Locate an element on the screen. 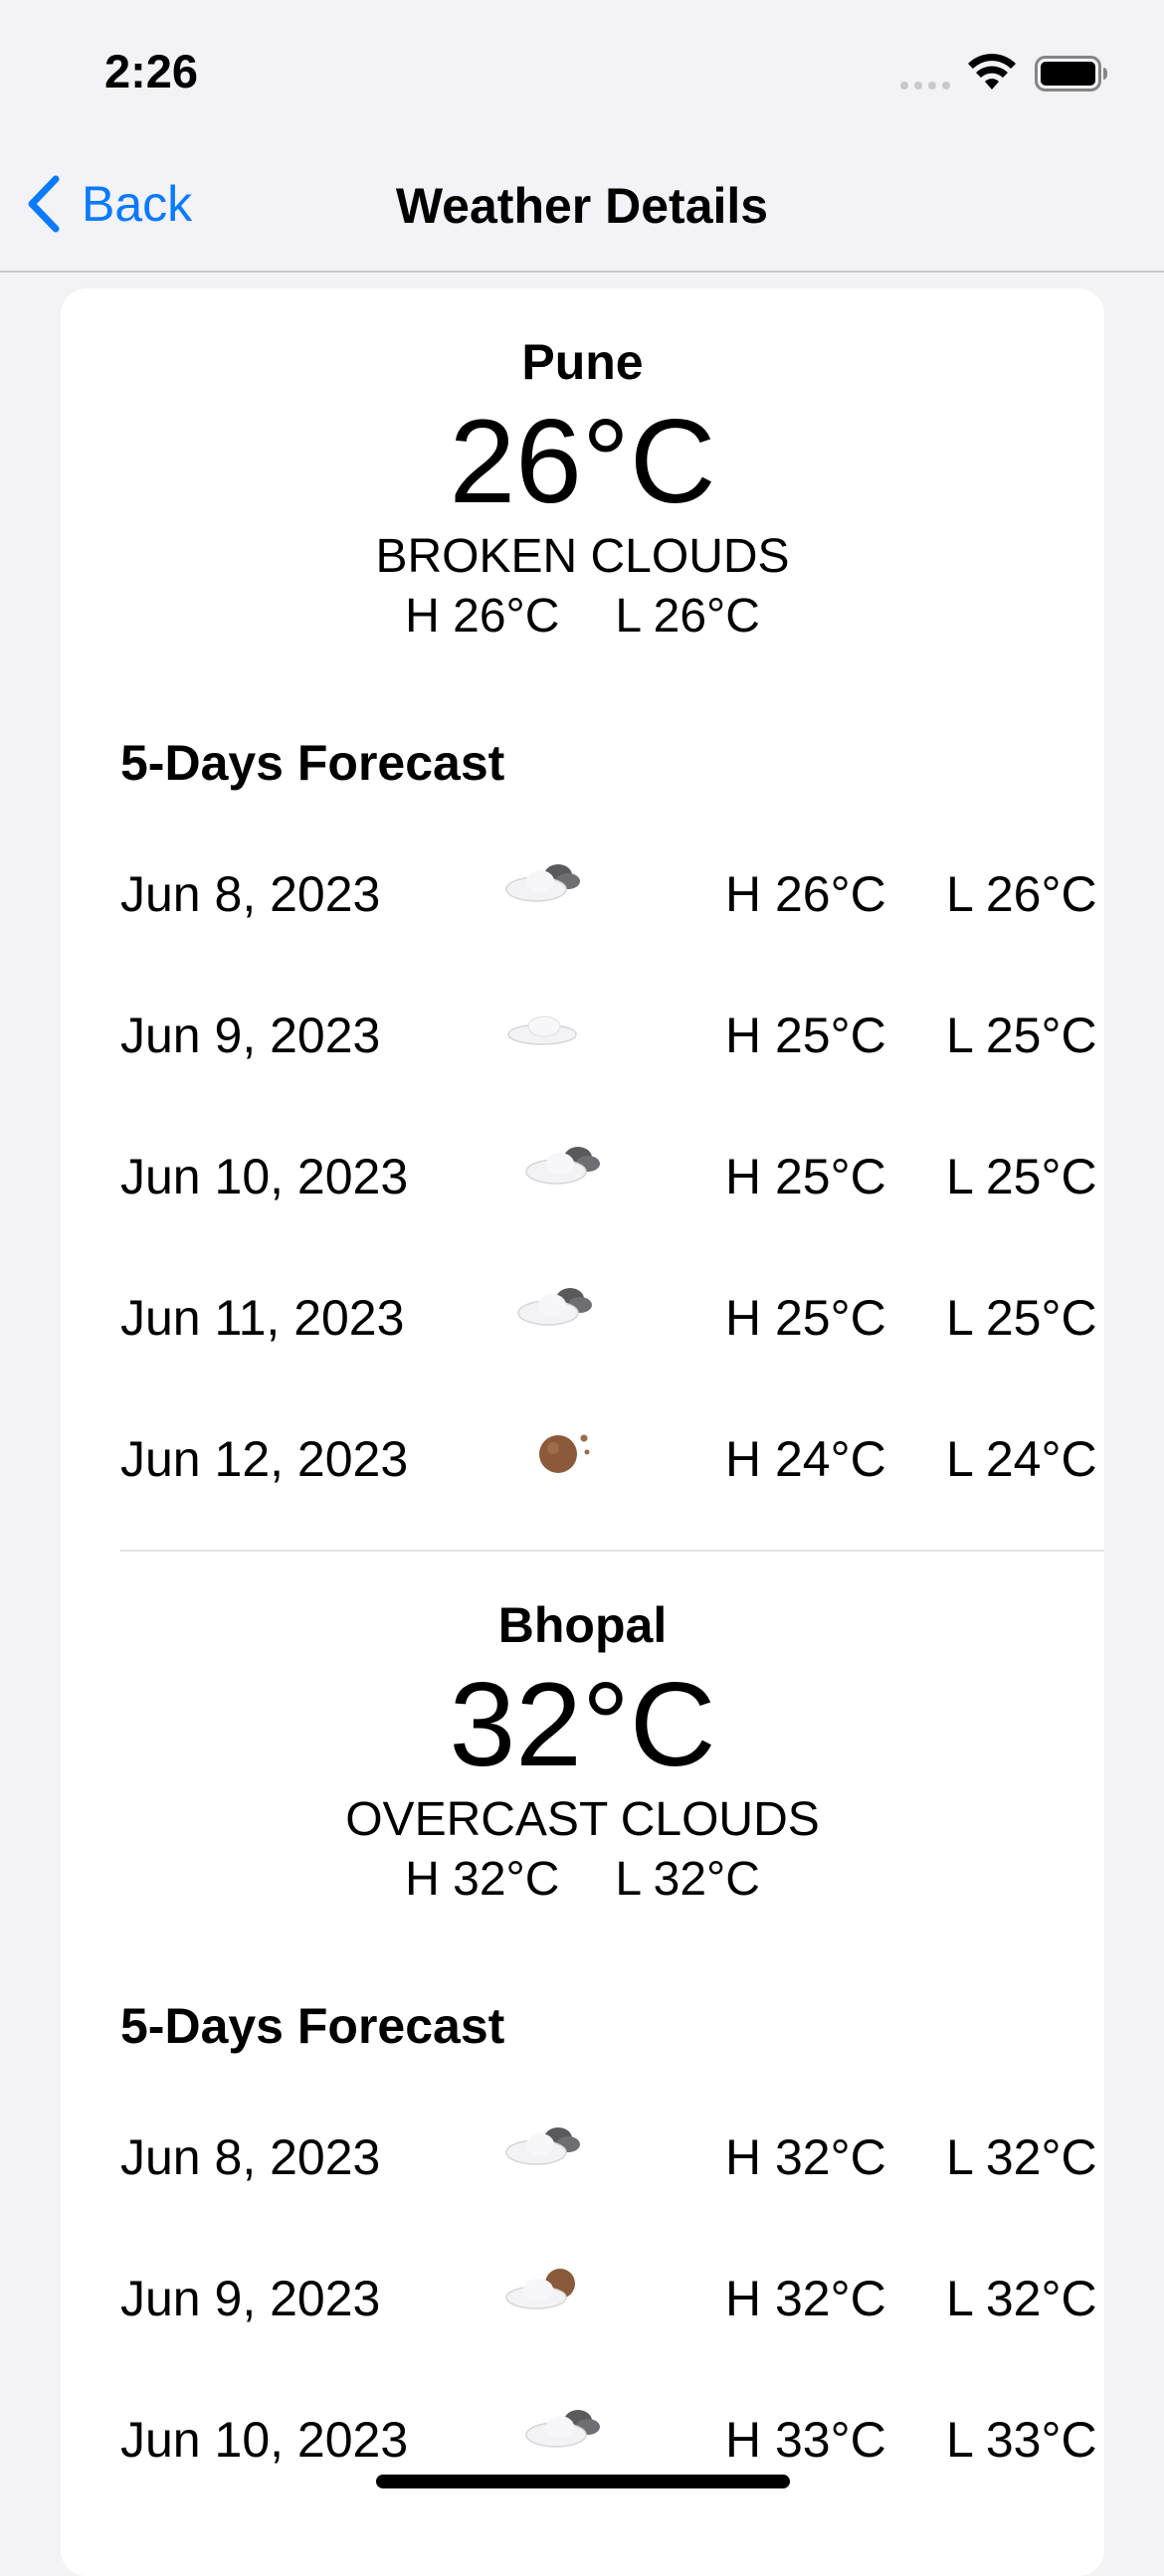 This screenshot has height=2576, width=1164. forecast-row: Jun 11, 2023 H 25°C L 25°C is located at coordinates (612, 1317).